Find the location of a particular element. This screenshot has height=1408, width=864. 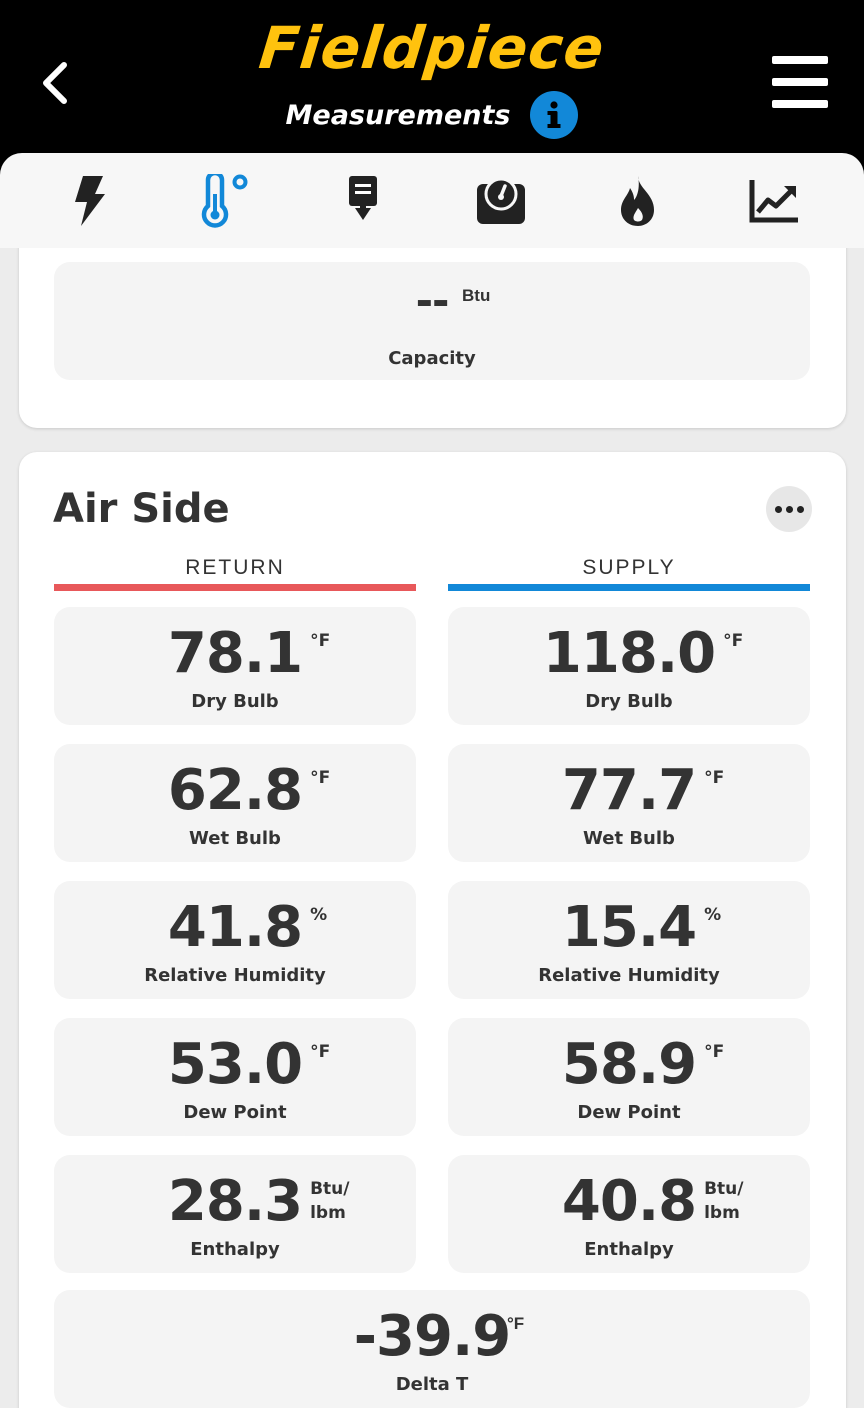

return-wet-bulb-value-wrap: 62.8 °F is located at coordinates (235, 790).